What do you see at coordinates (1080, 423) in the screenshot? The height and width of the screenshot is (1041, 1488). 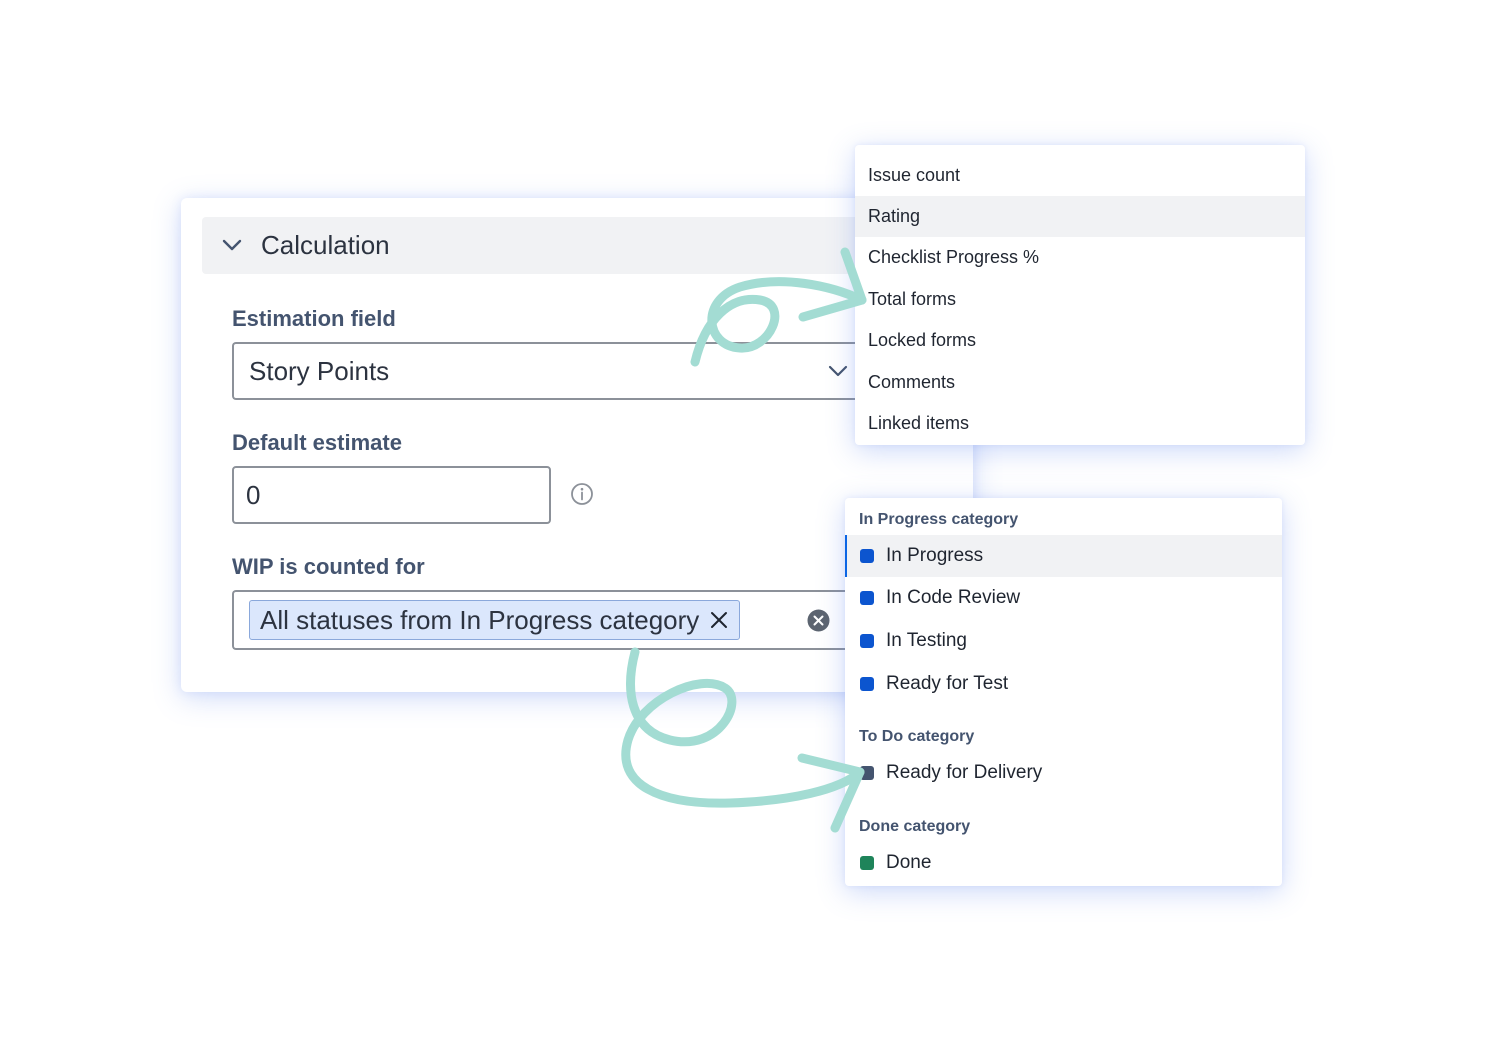 I see `menu-item-linked-items: Linked items` at bounding box center [1080, 423].